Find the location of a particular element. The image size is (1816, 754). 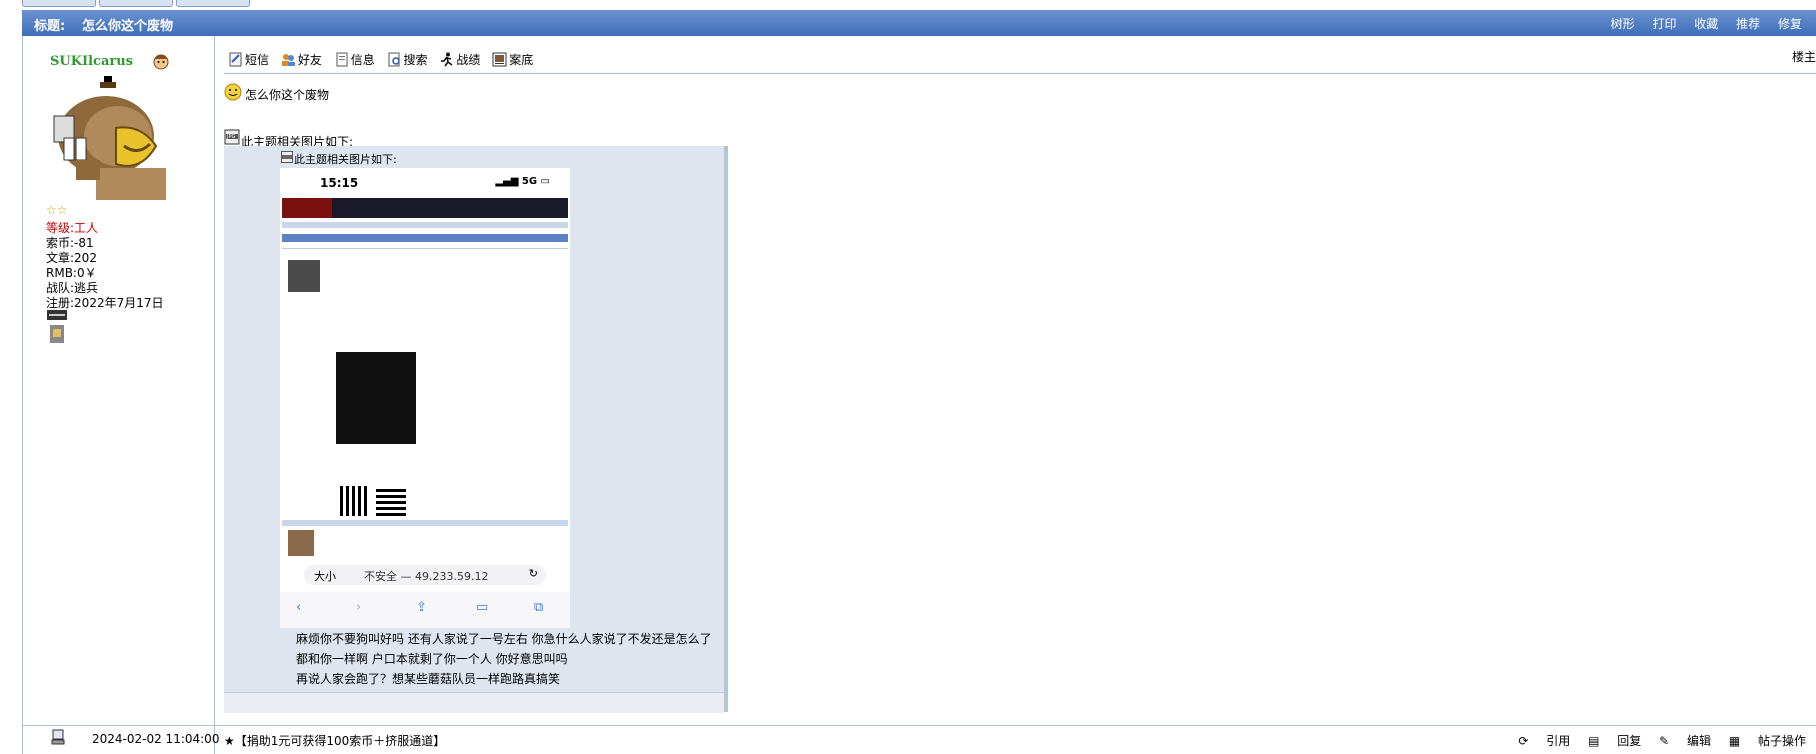

user-team: 战队:逃兵 is located at coordinates (72, 288).